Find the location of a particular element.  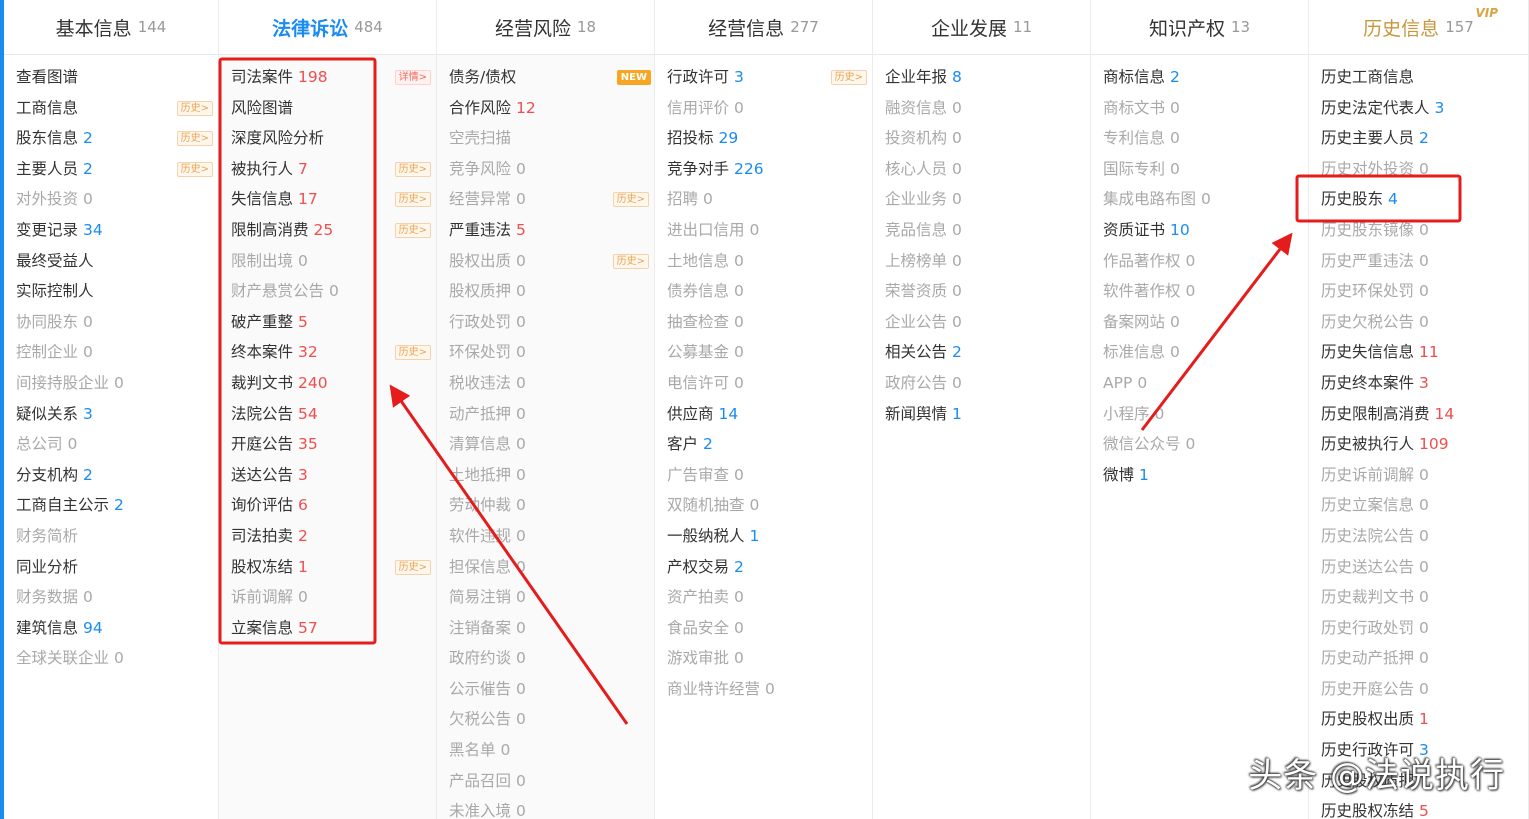

list-item: 环保处罚 0 is located at coordinates (545, 352).